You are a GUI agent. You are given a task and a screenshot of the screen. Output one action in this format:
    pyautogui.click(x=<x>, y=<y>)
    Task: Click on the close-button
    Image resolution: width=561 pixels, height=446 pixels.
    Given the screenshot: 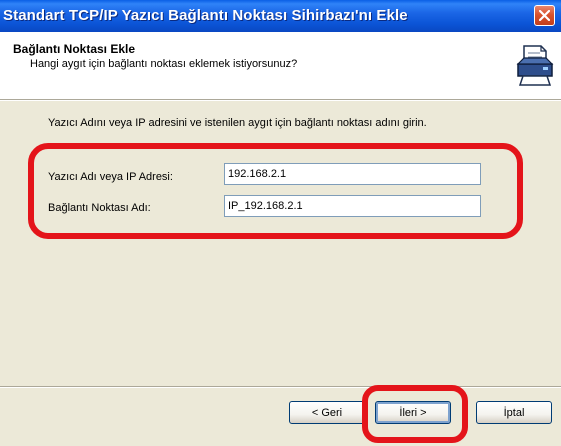 What is the action you would take?
    pyautogui.click(x=544, y=15)
    